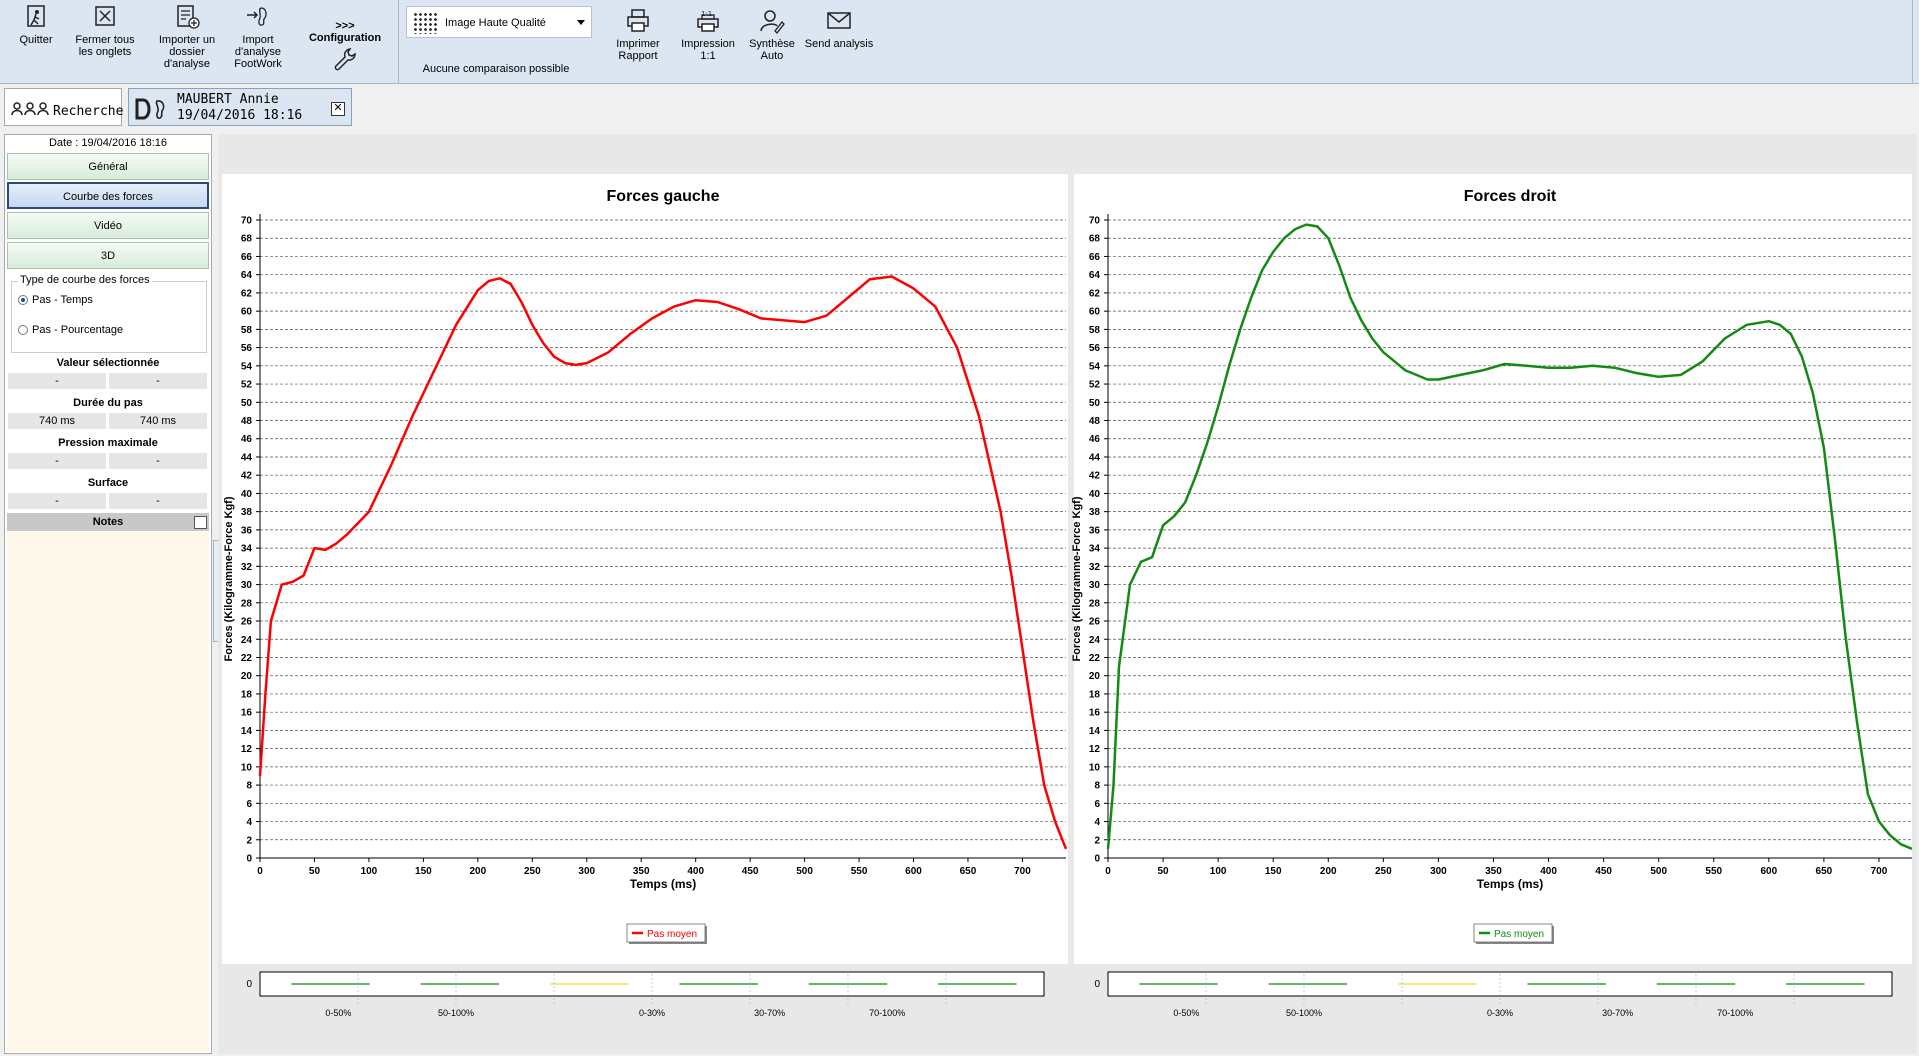 This screenshot has height=1056, width=1919. I want to click on left-ytick-label: 52, so click(247, 385).